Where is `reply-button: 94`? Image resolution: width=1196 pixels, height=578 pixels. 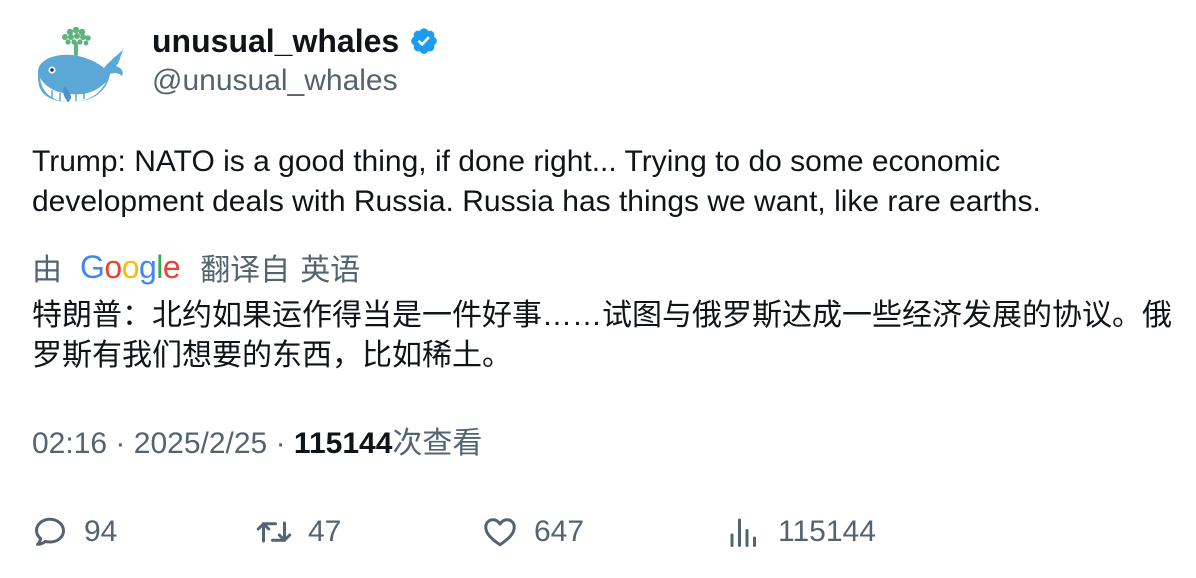 reply-button: 94 is located at coordinates (74, 532).